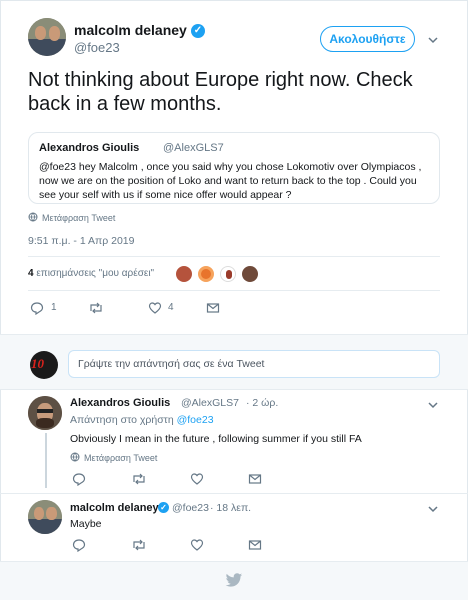  What do you see at coordinates (193, 148) in the screenshot?
I see `quoted-author-handle: @AlexGLS7` at bounding box center [193, 148].